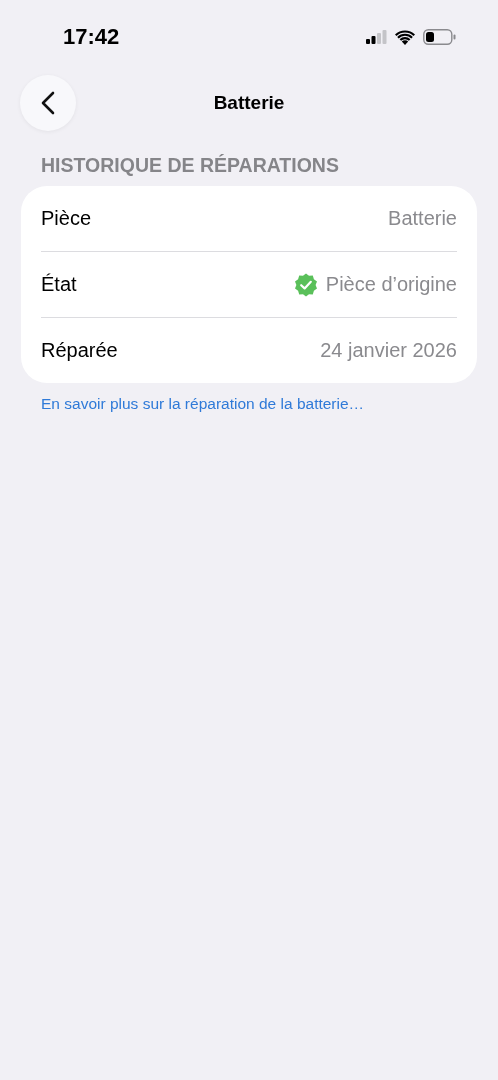 This screenshot has width=498, height=1080. Describe the element at coordinates (79, 350) in the screenshot. I see `row-label: Réparée` at that location.